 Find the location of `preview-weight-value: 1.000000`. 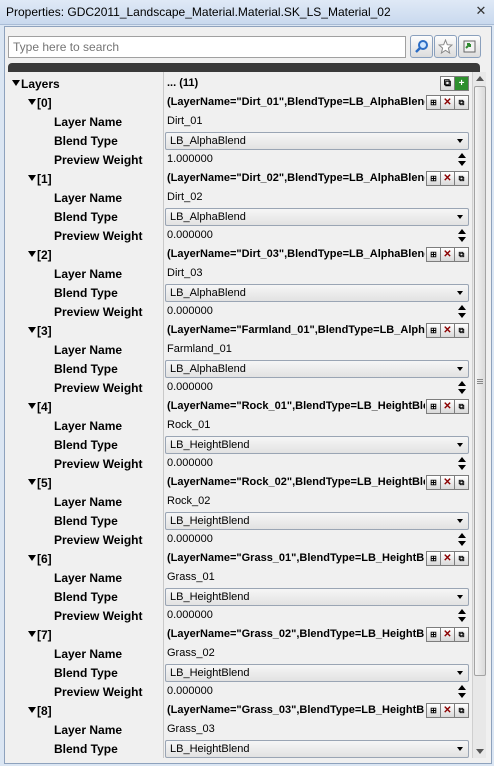

preview-weight-value: 1.000000 is located at coordinates (190, 159).